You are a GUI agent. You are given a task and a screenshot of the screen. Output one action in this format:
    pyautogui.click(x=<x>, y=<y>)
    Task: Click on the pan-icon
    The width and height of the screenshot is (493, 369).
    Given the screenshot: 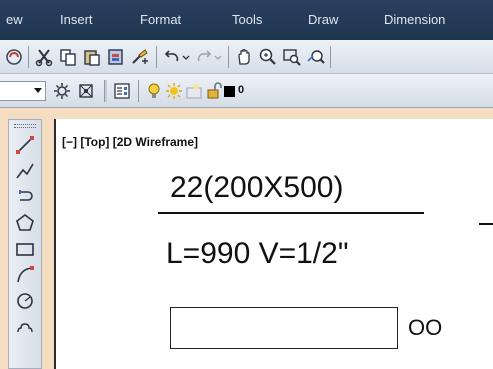 What is the action you would take?
    pyautogui.click(x=244, y=57)
    